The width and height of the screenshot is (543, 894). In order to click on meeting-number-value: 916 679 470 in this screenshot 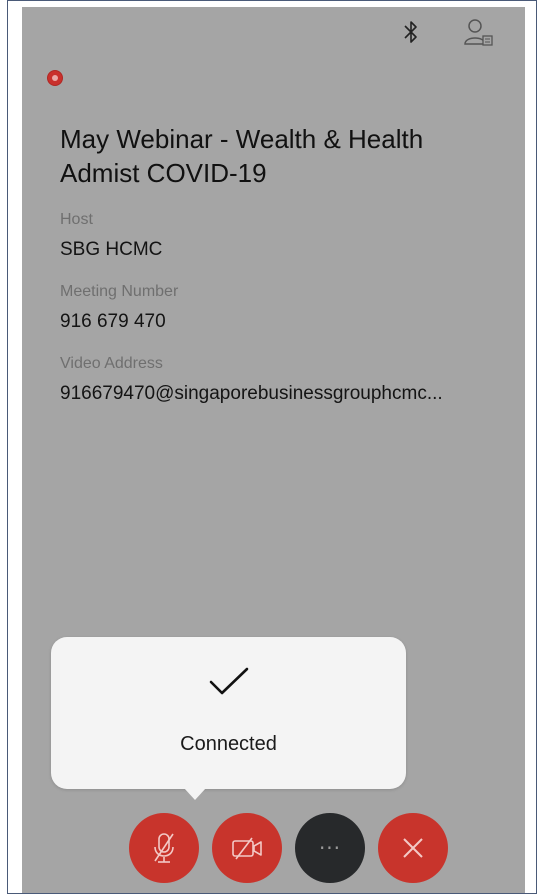, I will do `click(113, 321)`.